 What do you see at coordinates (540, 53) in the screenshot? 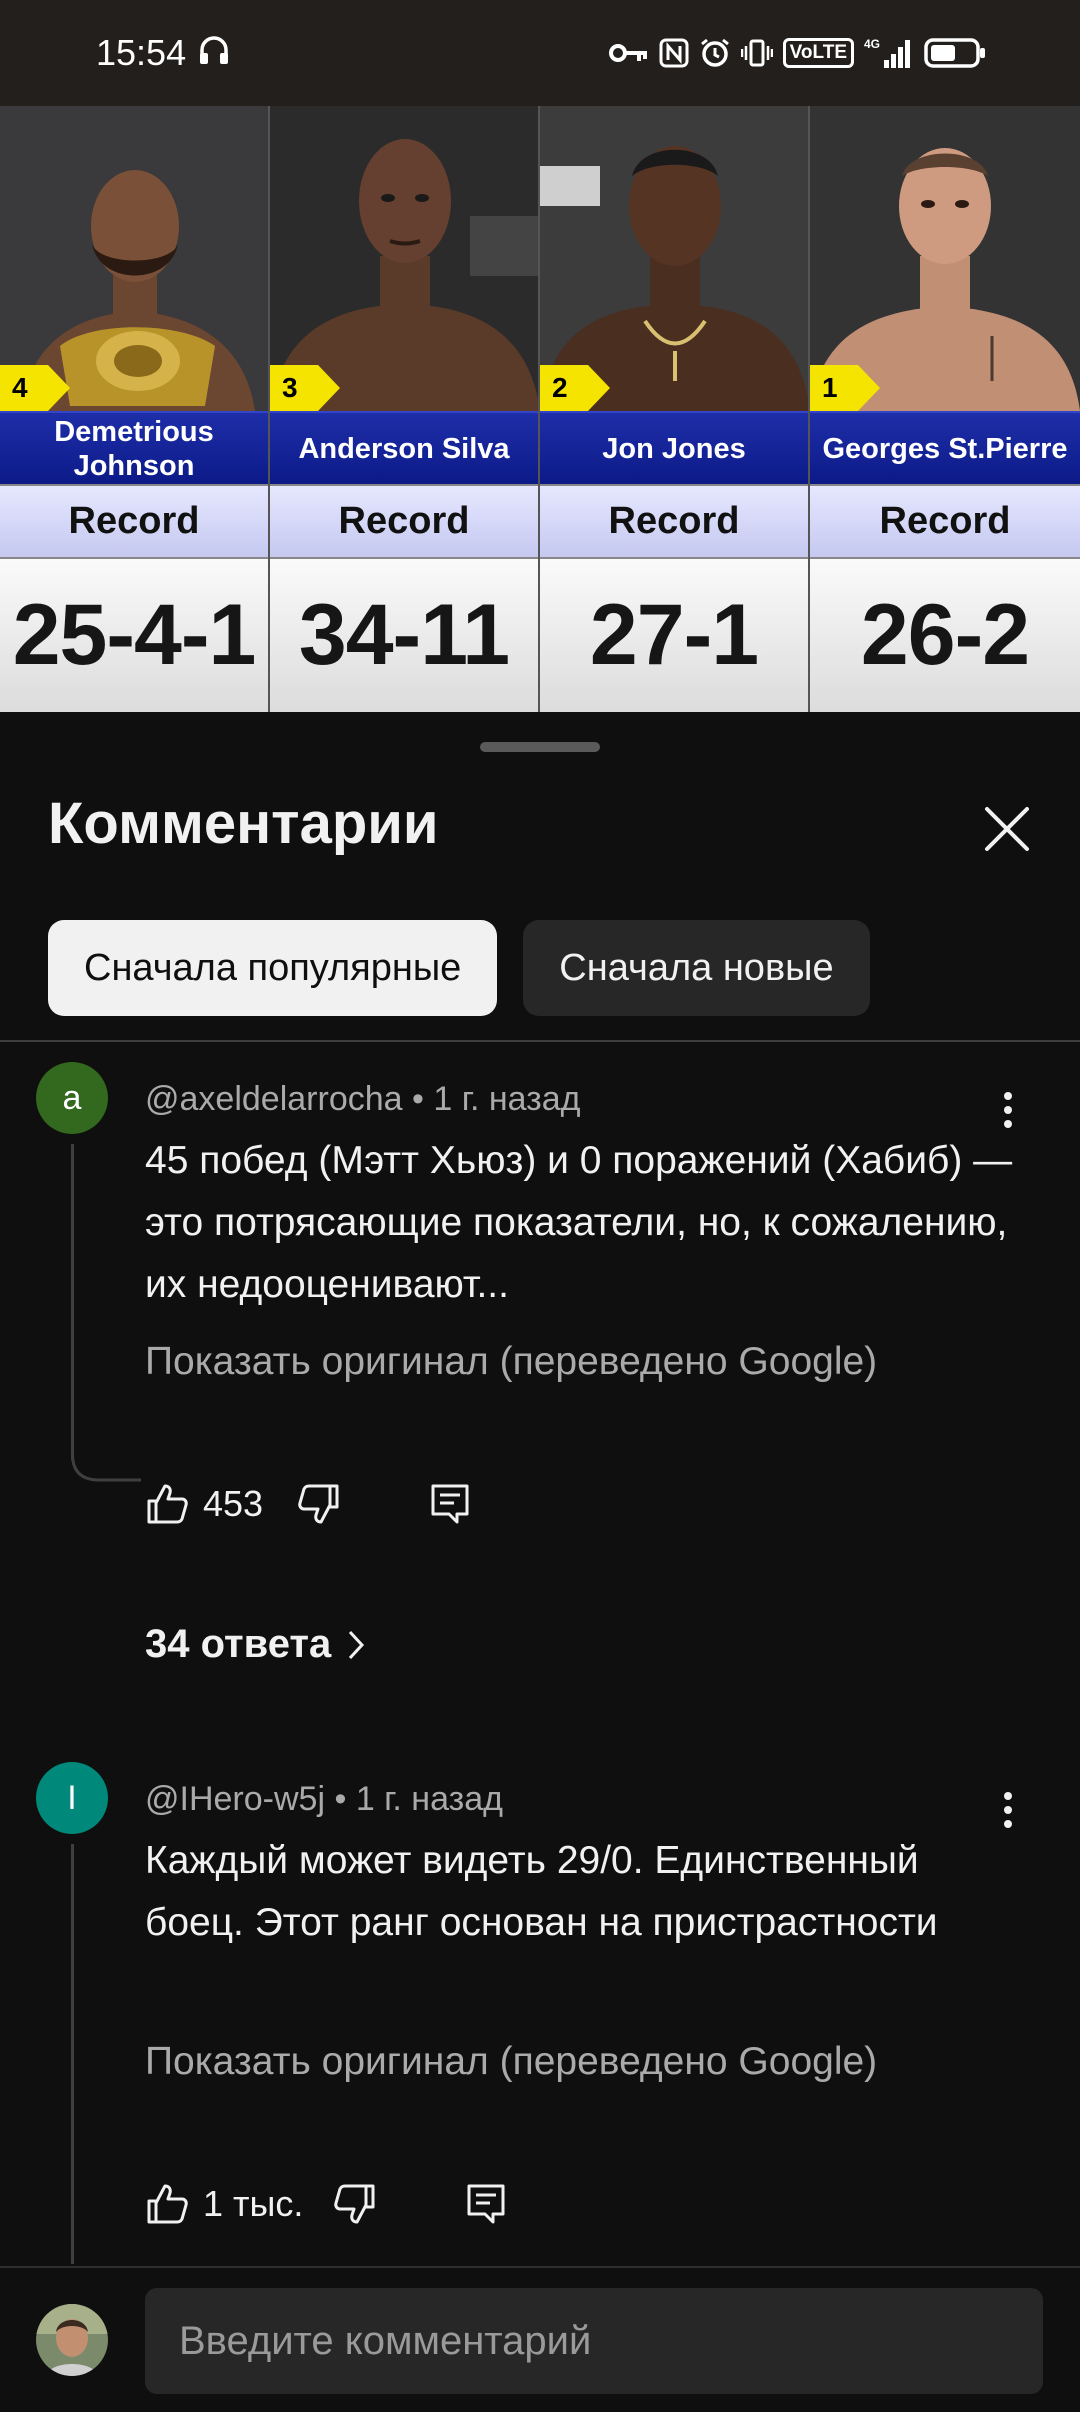
I see `status-bar: 15:54 VoLTE 4G` at bounding box center [540, 53].